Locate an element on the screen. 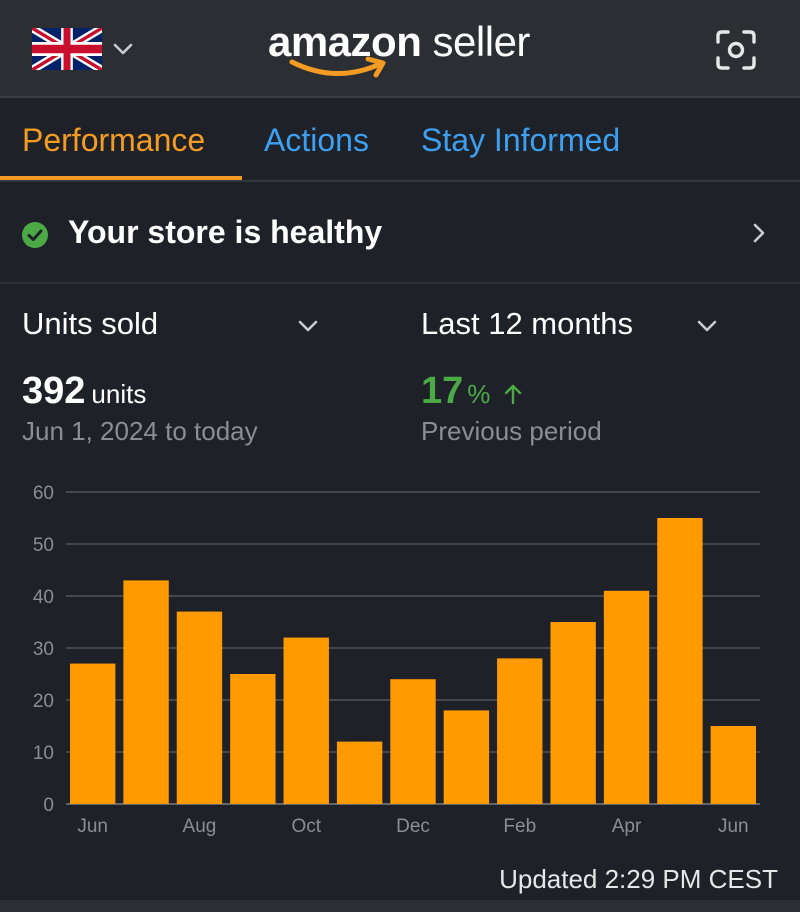  app-header: amazon seller is located at coordinates (400, 49).